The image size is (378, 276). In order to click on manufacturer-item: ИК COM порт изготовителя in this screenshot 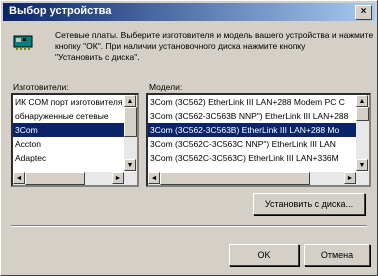, I will do `click(75, 102)`.